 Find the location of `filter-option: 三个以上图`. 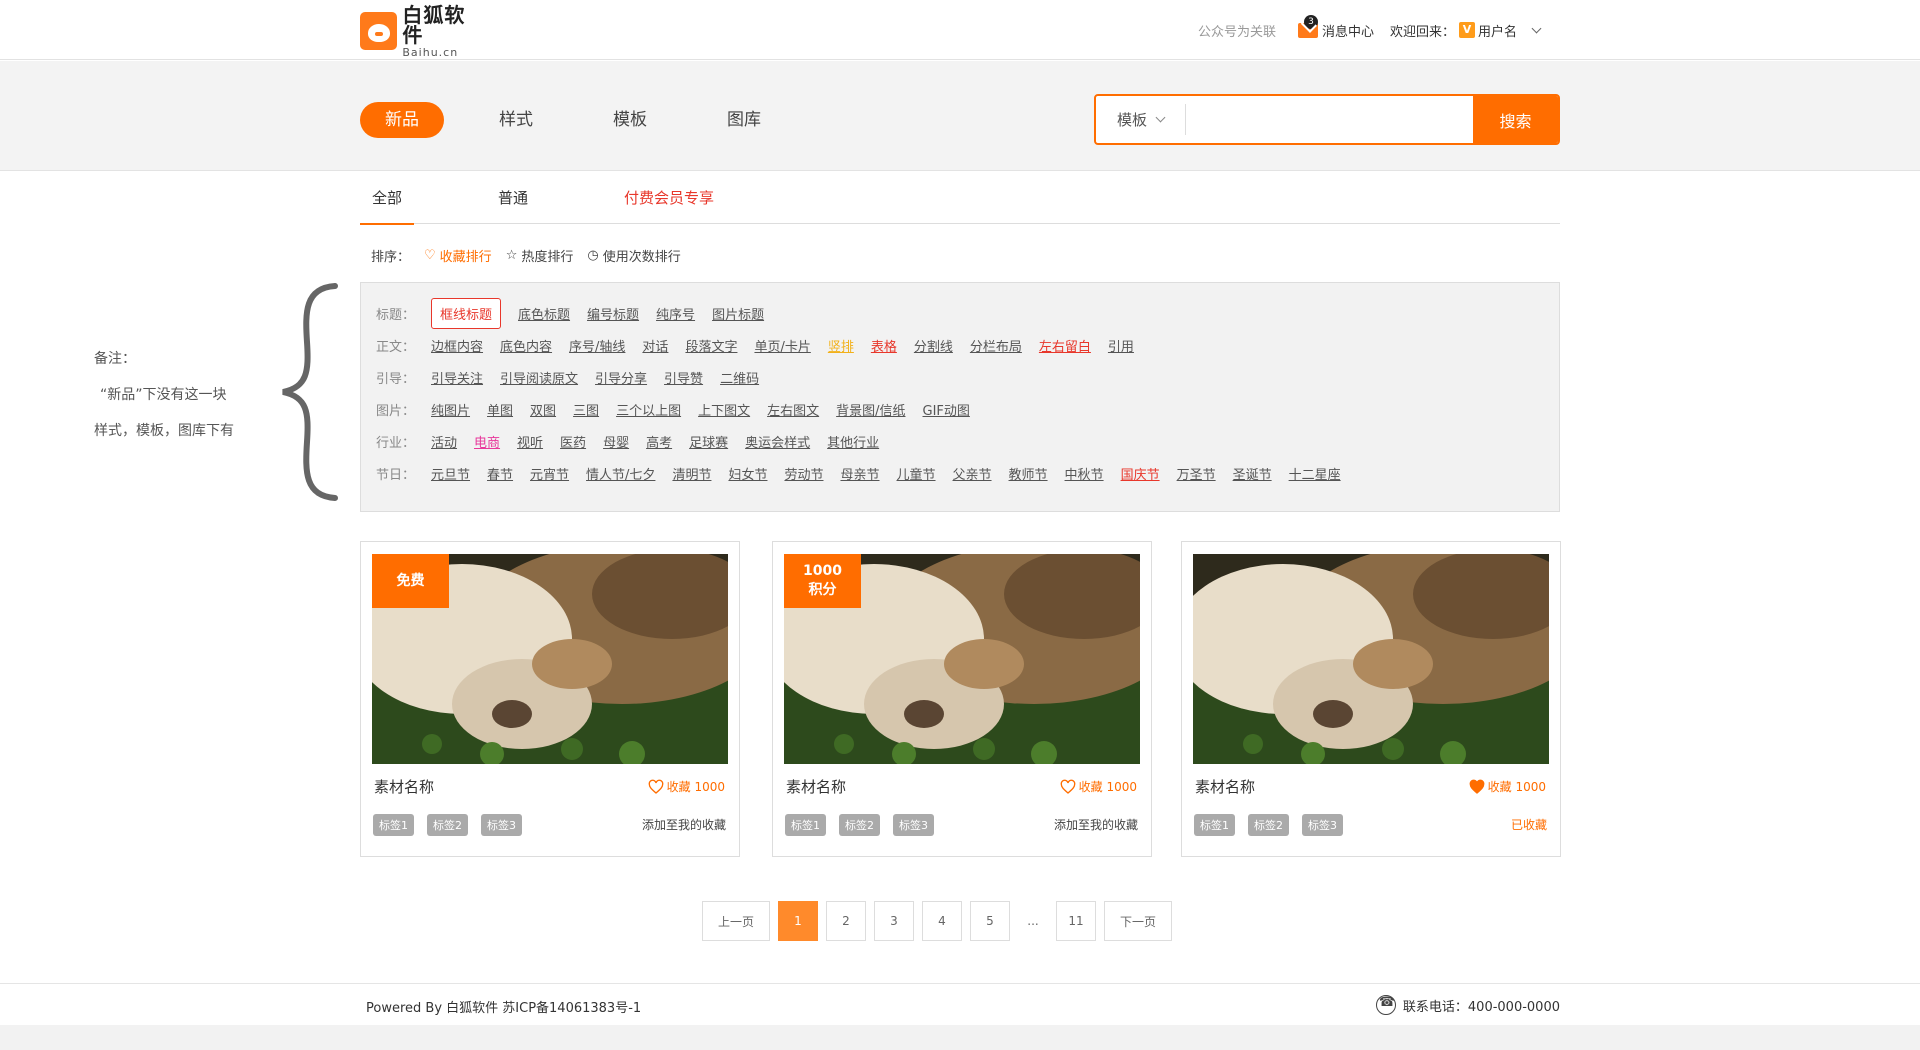

filter-option: 三个以上图 is located at coordinates (648, 409).